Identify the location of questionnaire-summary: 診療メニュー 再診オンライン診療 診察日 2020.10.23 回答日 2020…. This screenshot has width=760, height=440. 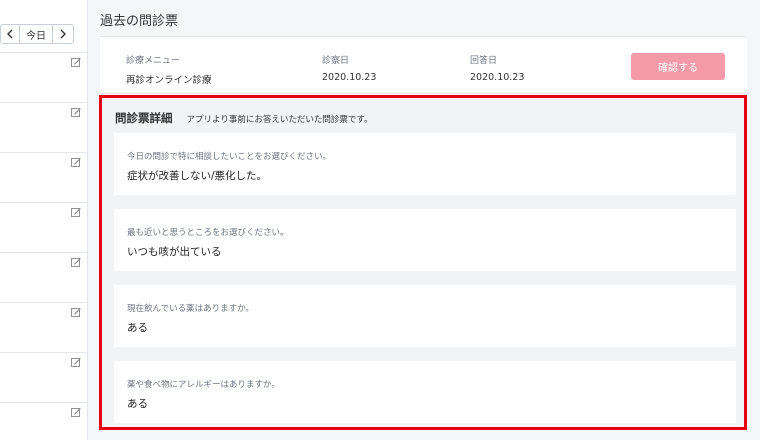
(423, 65).